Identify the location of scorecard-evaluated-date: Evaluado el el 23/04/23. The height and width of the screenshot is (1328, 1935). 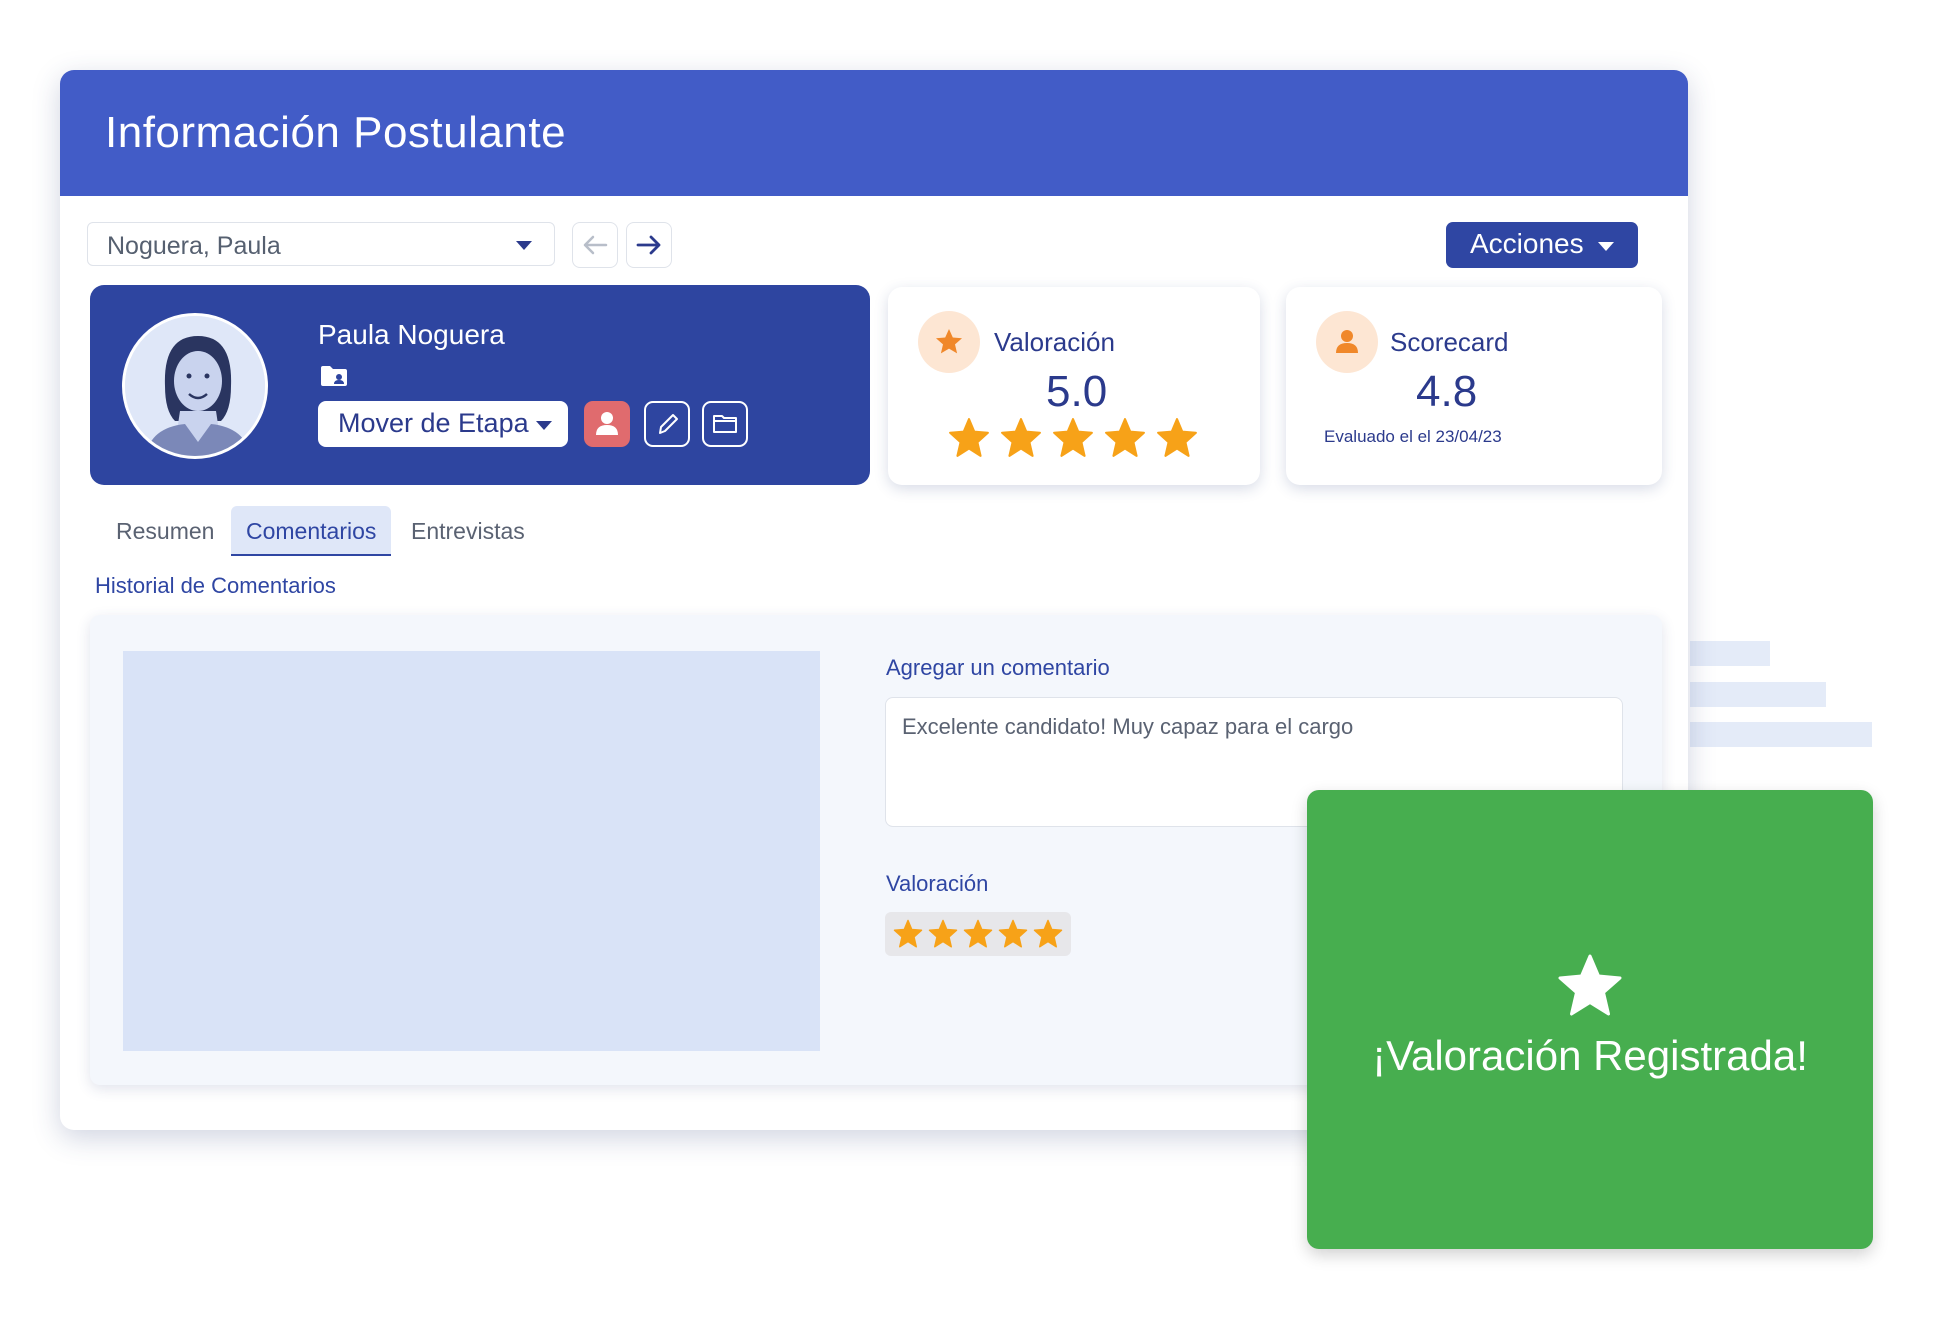
(1413, 436).